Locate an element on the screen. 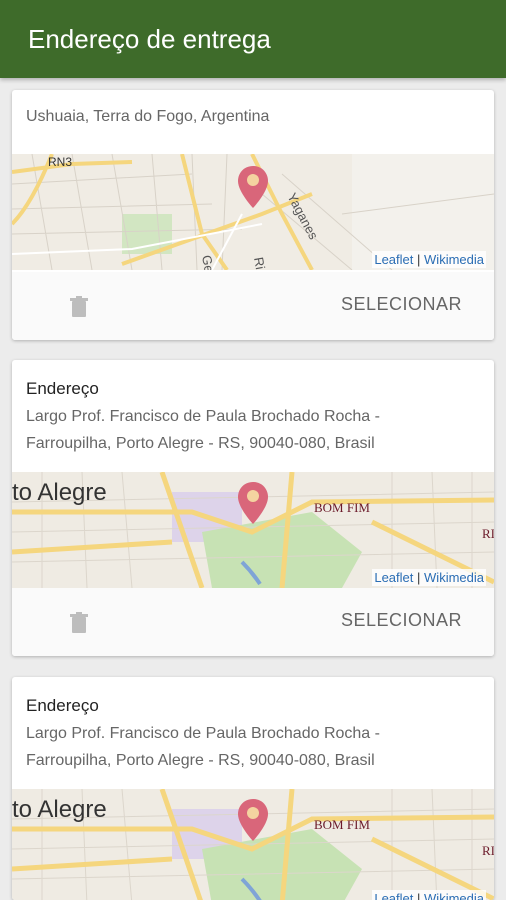 This screenshot has height=900, width=506. map-label: Ge is located at coordinates (208, 262).